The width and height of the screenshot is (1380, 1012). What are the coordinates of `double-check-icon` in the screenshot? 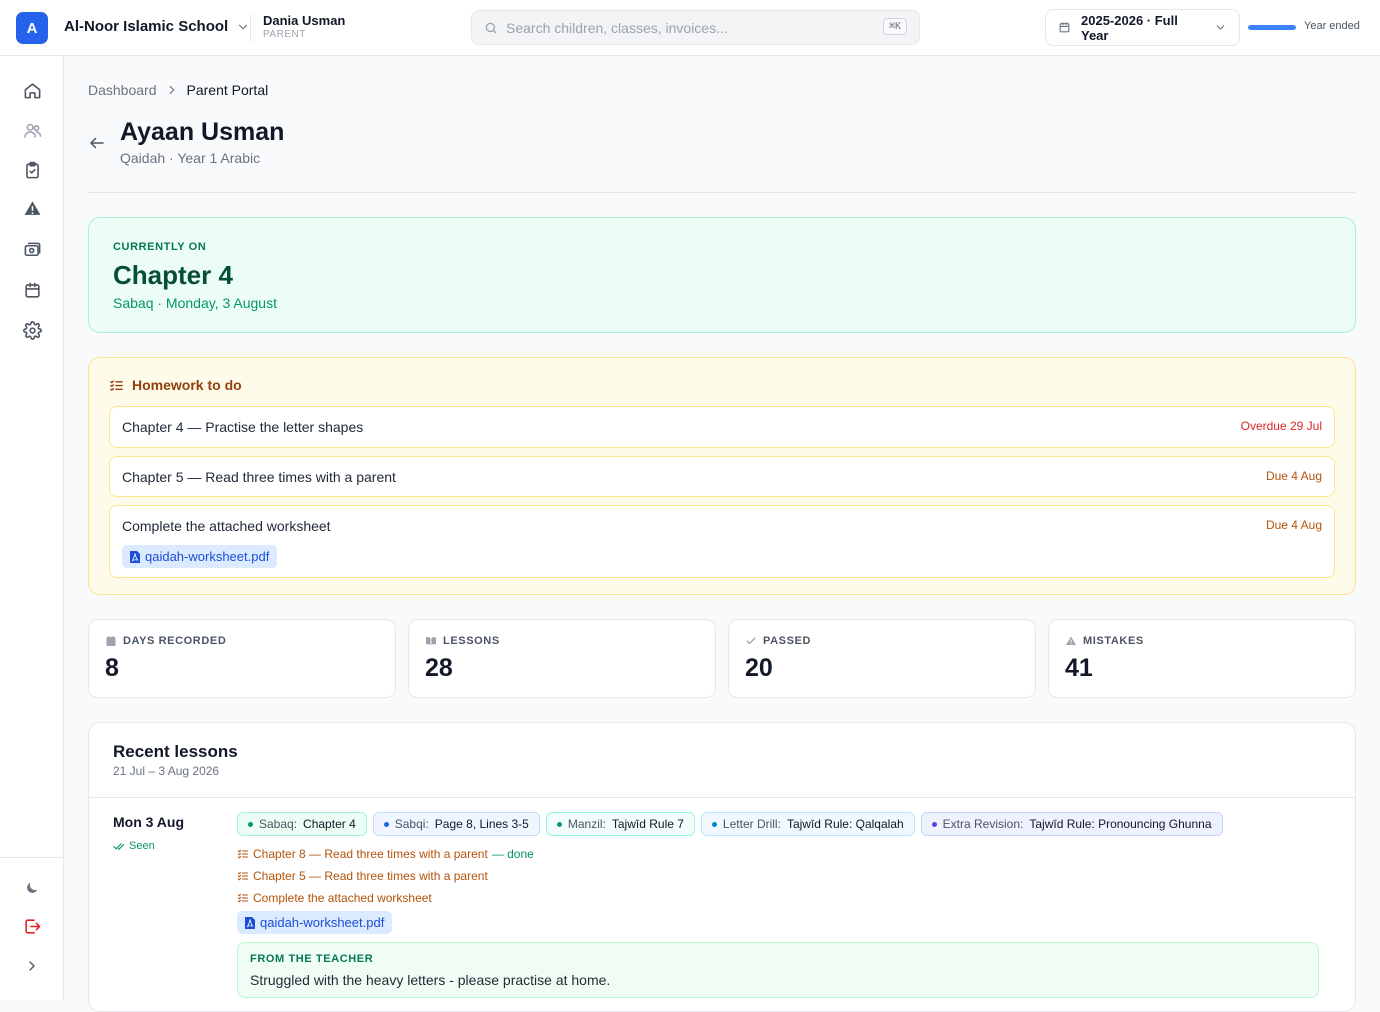 It's located at (118, 846).